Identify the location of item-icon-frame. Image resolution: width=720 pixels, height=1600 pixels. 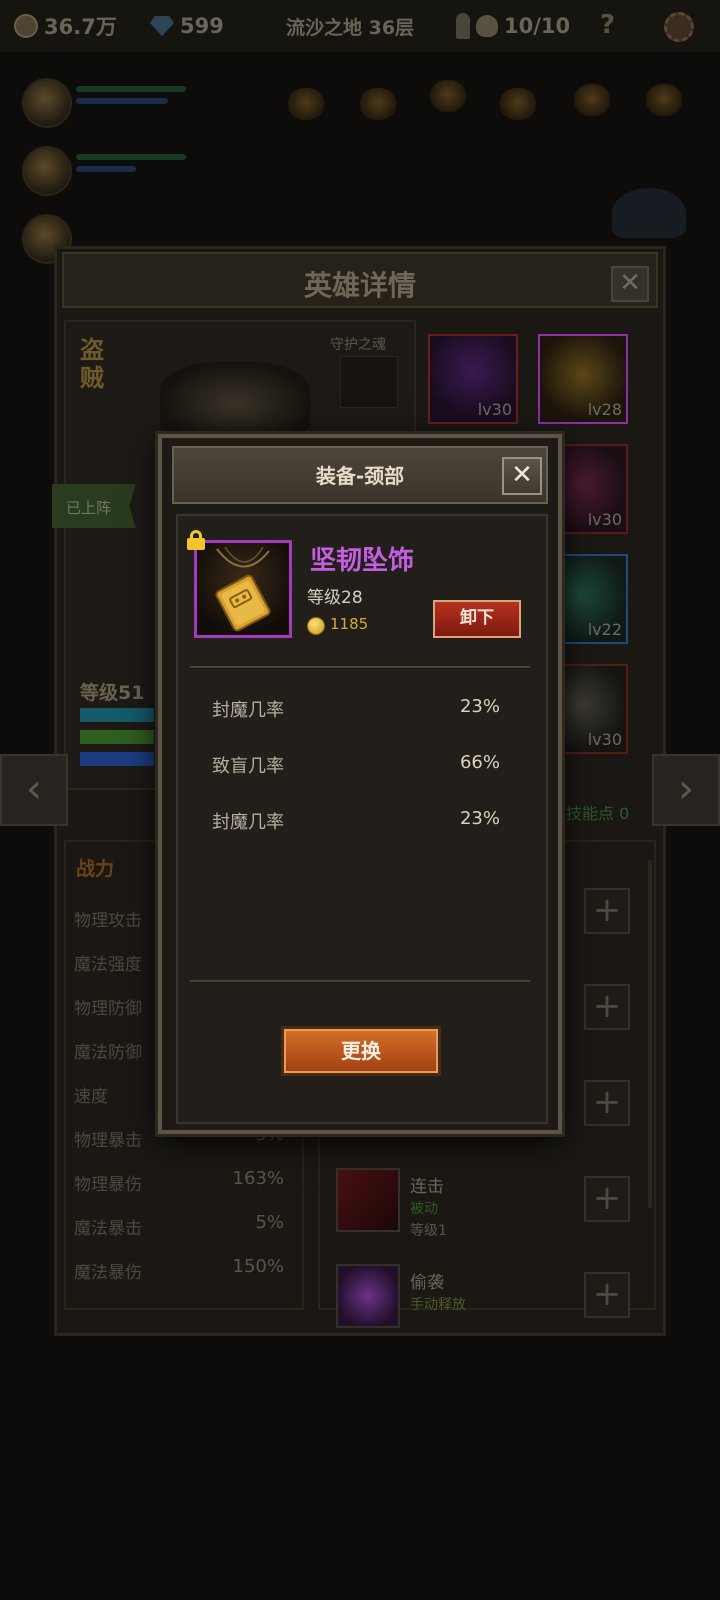
(243, 589).